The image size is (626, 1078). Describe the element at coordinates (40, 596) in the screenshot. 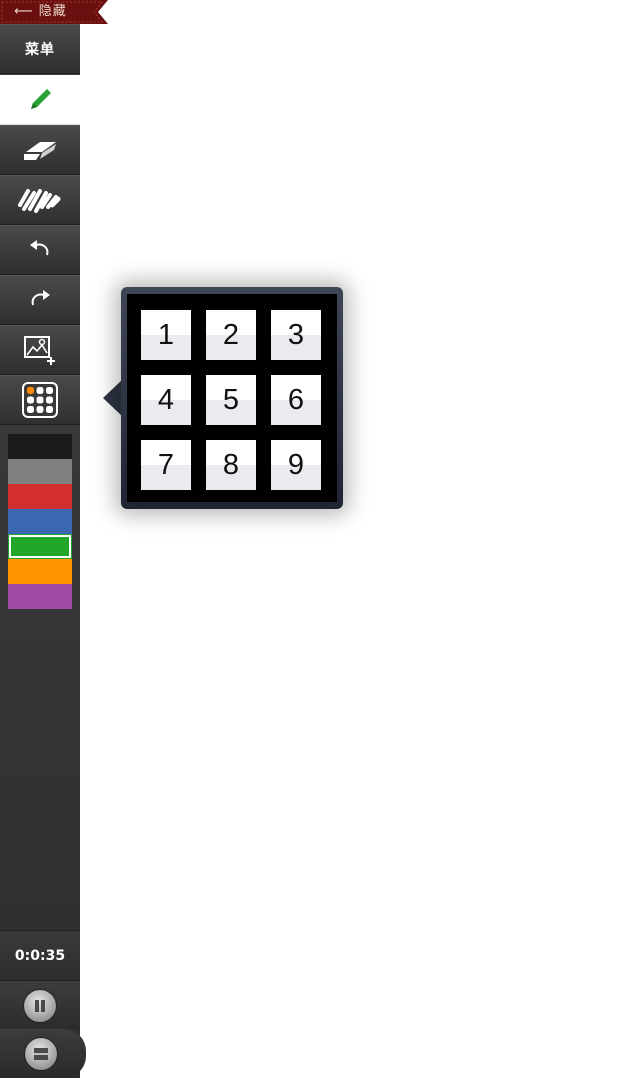

I see `color-swatch-purple` at that location.